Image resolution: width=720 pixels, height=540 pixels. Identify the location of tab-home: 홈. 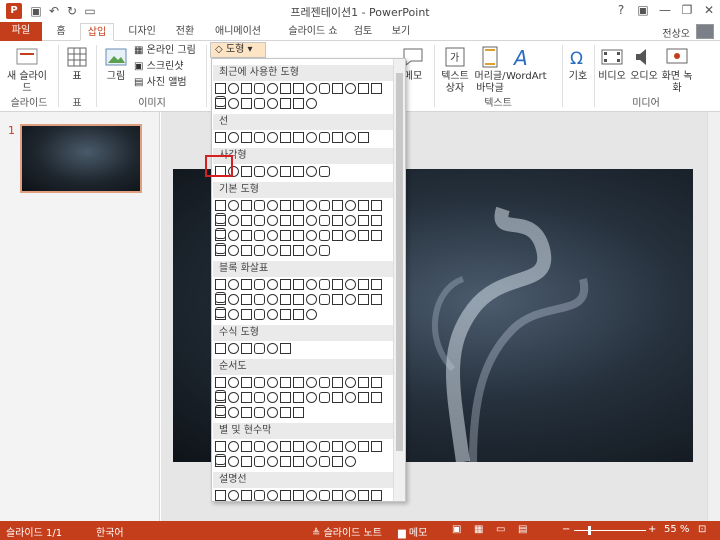
(61, 32).